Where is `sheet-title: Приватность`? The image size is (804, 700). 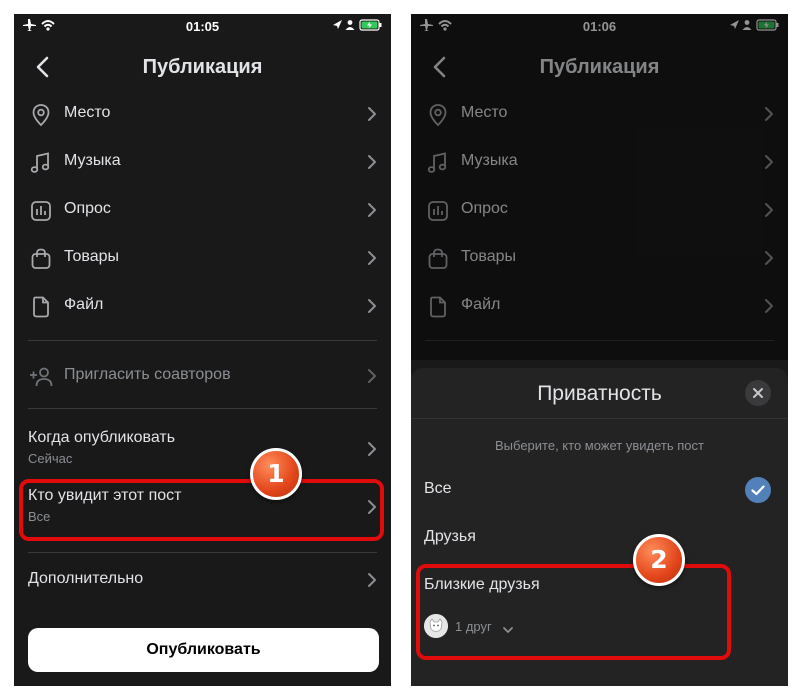 sheet-title: Приватность is located at coordinates (599, 393).